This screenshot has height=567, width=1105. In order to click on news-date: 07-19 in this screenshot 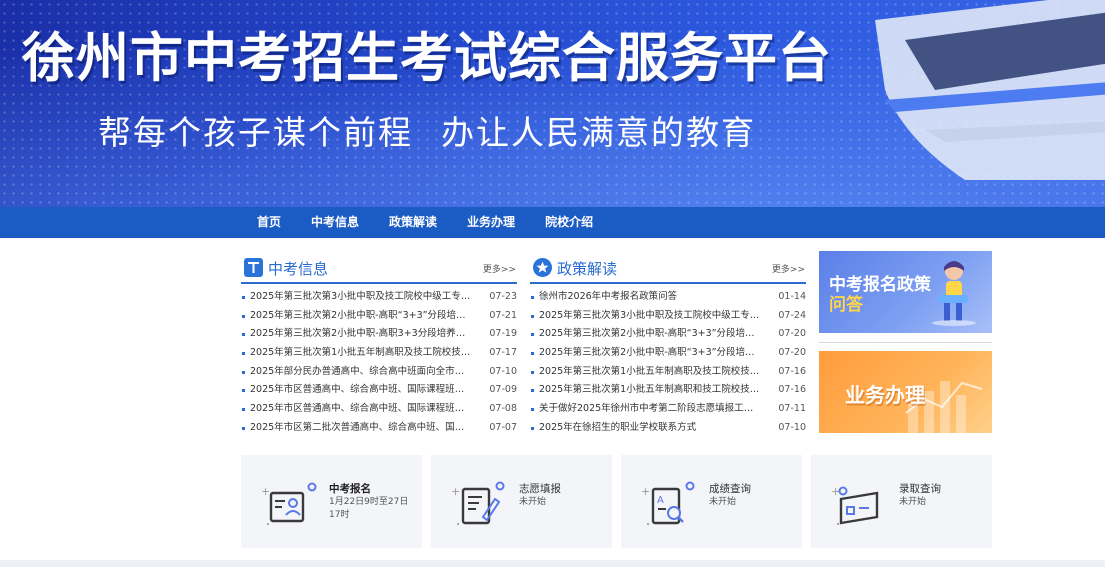, I will do `click(503, 334)`.